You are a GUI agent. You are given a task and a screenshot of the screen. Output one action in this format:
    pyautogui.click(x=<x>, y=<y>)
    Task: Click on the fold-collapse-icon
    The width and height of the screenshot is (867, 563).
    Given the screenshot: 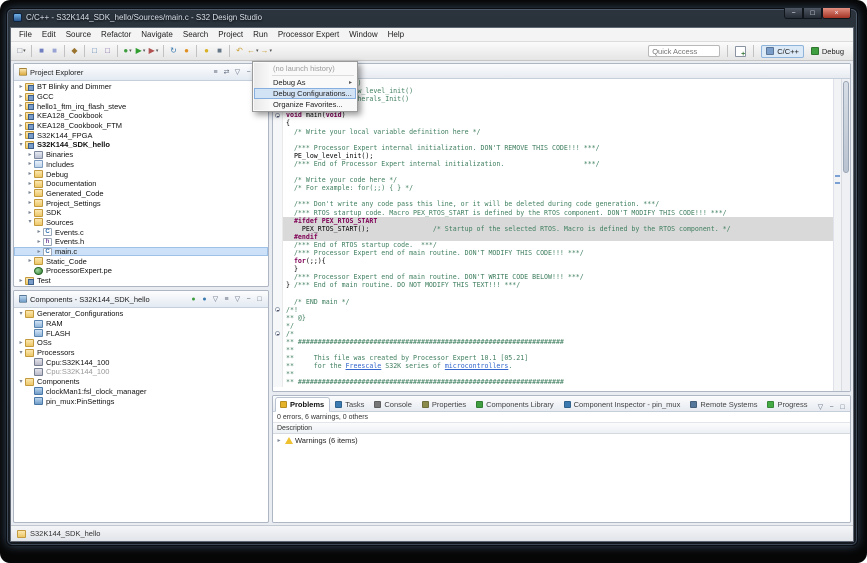 What is the action you would take?
    pyautogui.click(x=277, y=115)
    